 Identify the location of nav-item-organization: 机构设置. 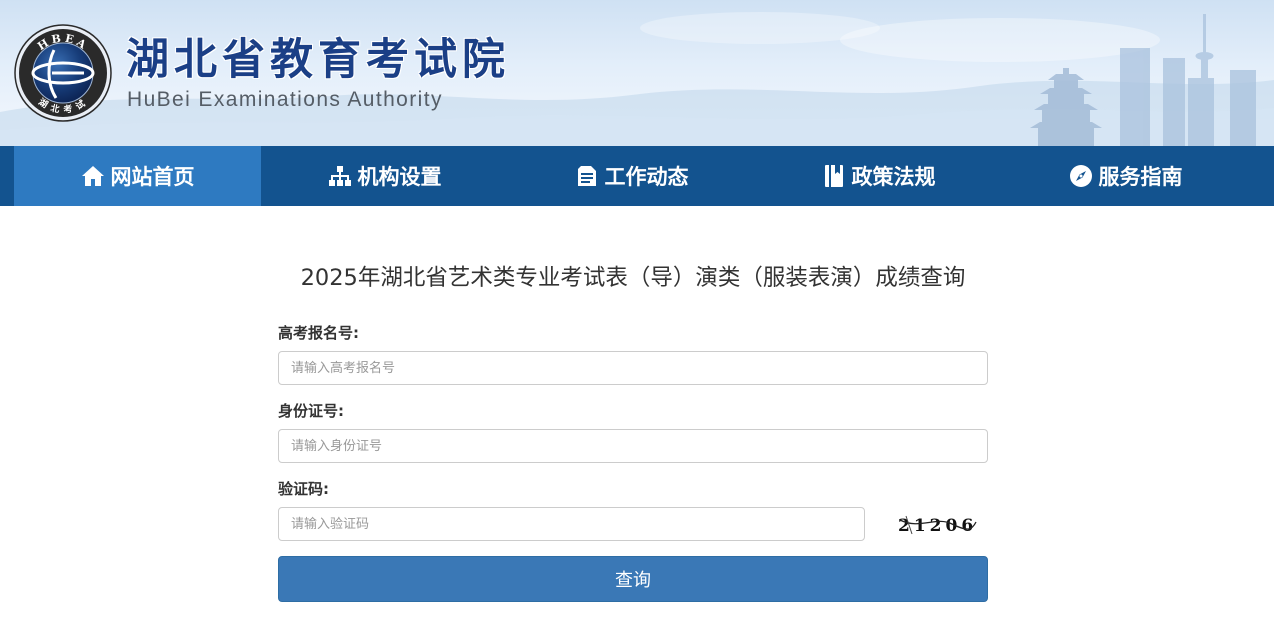
(384, 176).